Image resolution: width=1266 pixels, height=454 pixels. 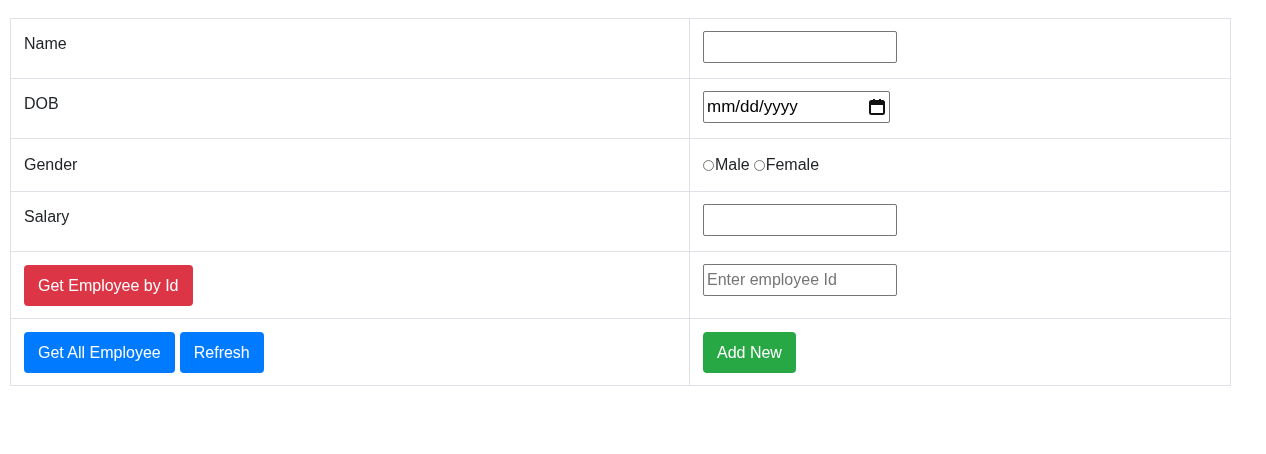 I want to click on field-label: Gender, so click(x=51, y=164).